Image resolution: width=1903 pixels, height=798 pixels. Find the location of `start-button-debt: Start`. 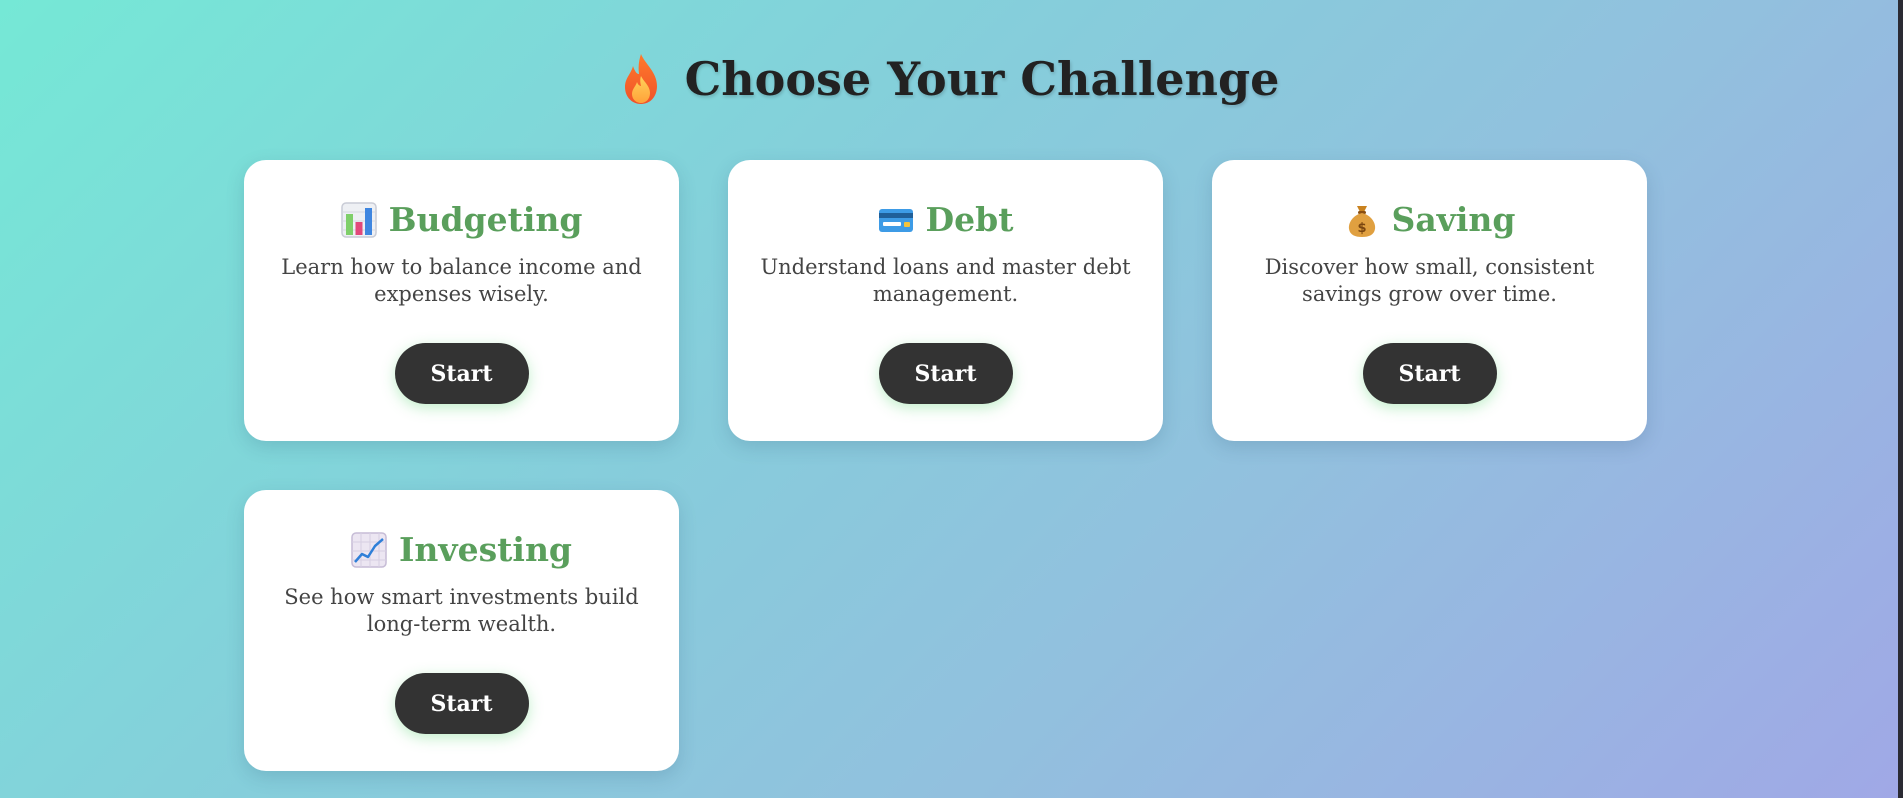

start-button-debt: Start is located at coordinates (945, 373).